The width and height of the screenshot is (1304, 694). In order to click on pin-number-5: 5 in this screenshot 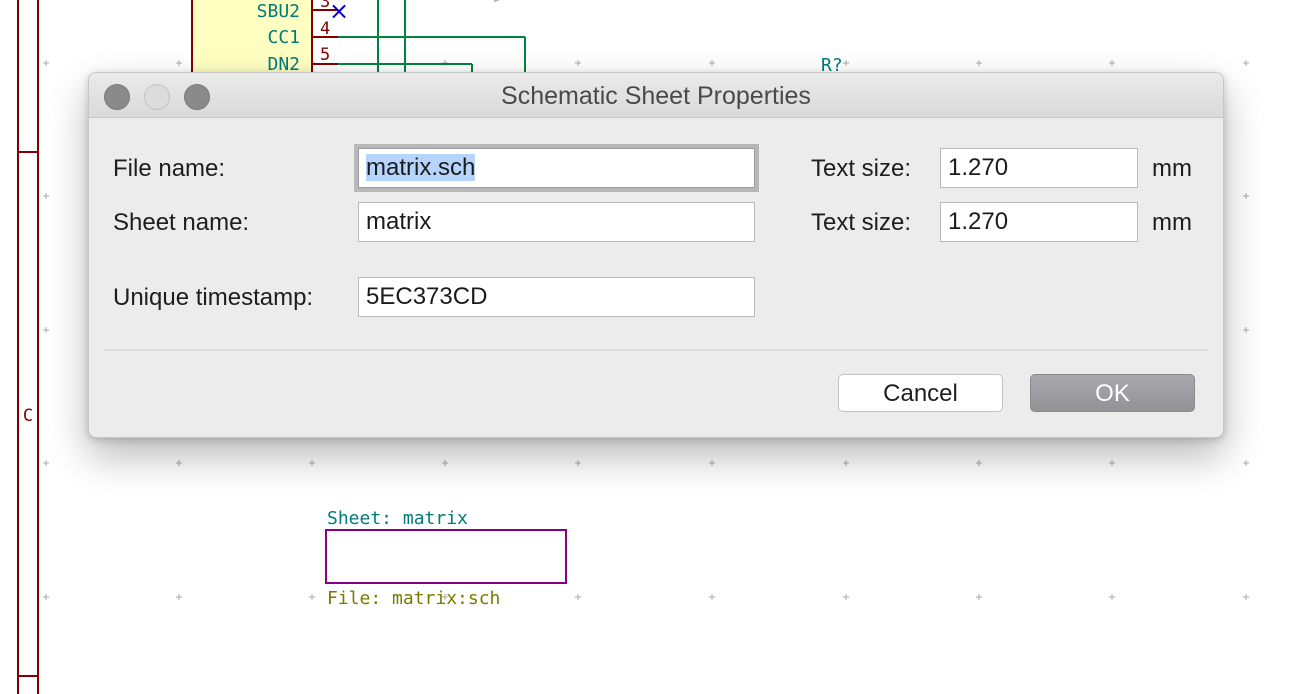, I will do `click(325, 55)`.